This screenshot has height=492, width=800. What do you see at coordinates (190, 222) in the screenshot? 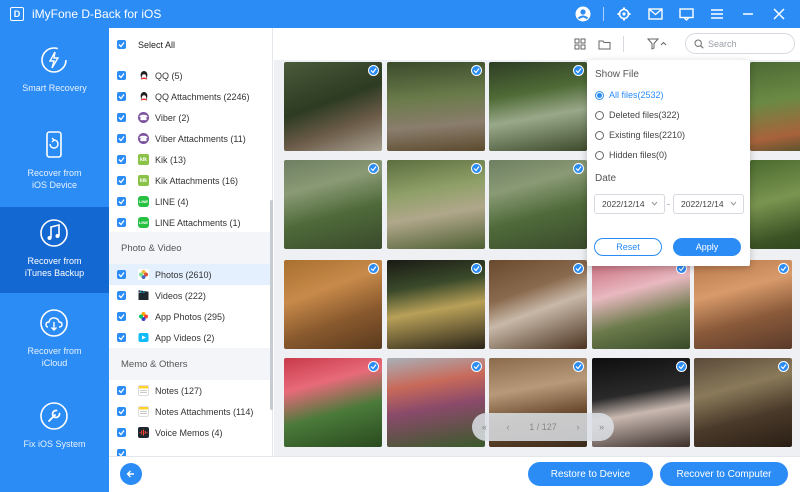
I see `list-item: LINE LINE Attachments (1)` at bounding box center [190, 222].